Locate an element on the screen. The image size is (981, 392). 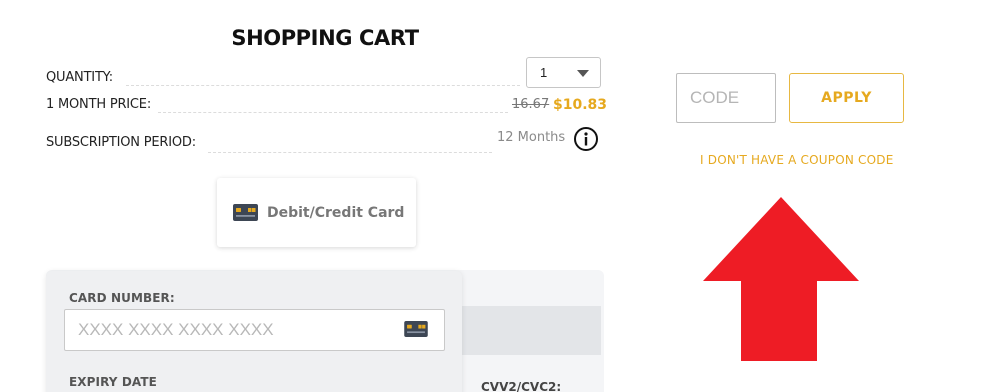
cvv-label: CVV2/CVC2: is located at coordinates (521, 386).